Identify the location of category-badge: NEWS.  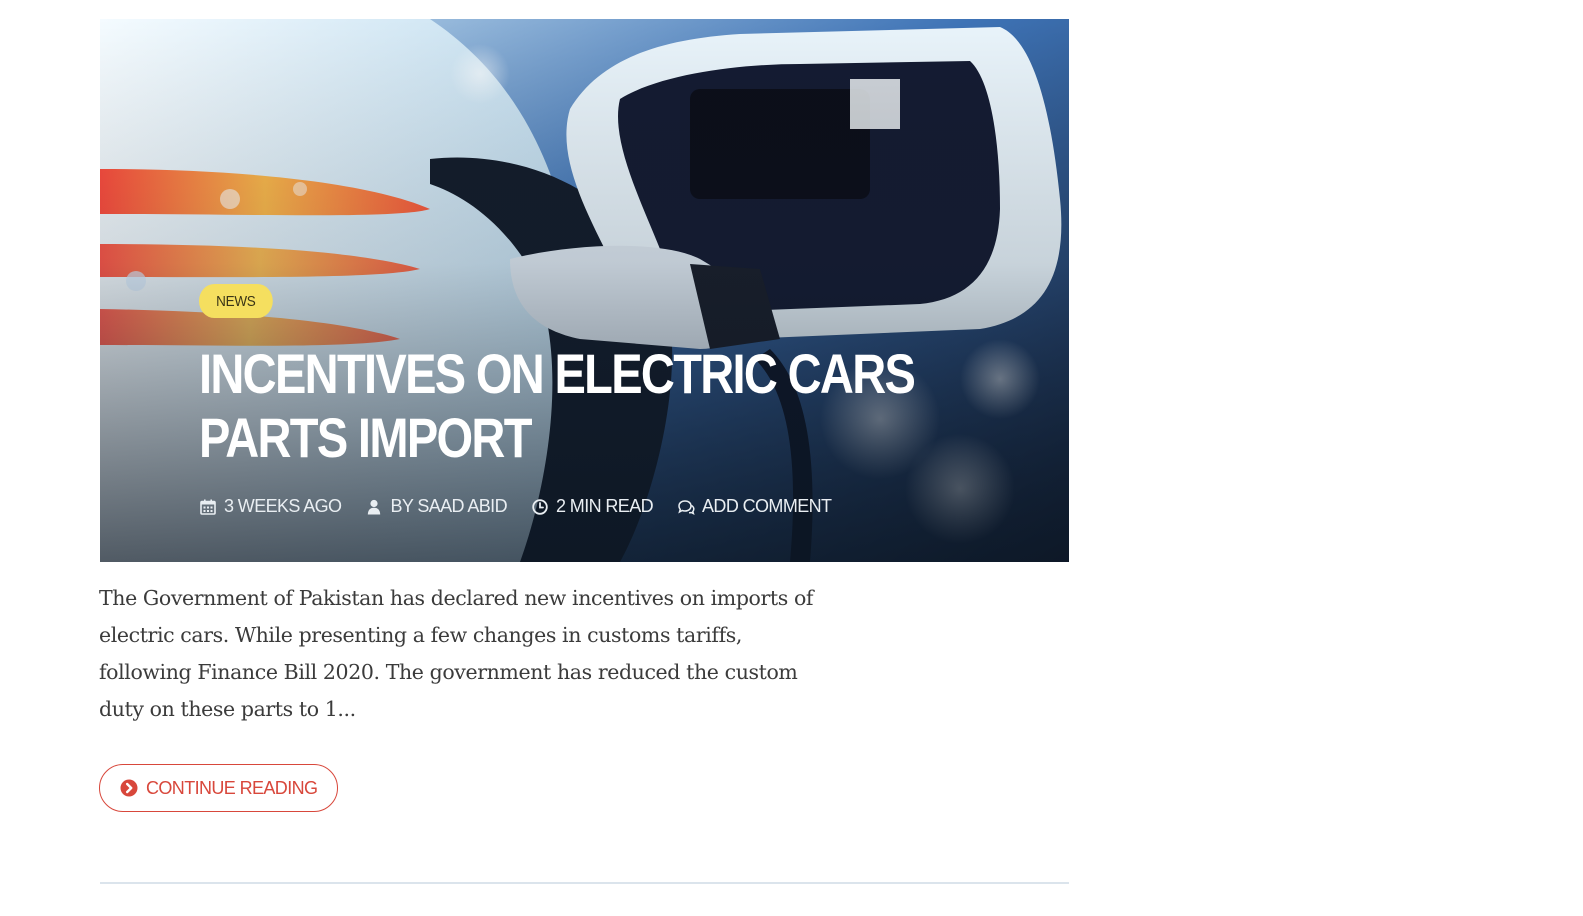
(236, 301).